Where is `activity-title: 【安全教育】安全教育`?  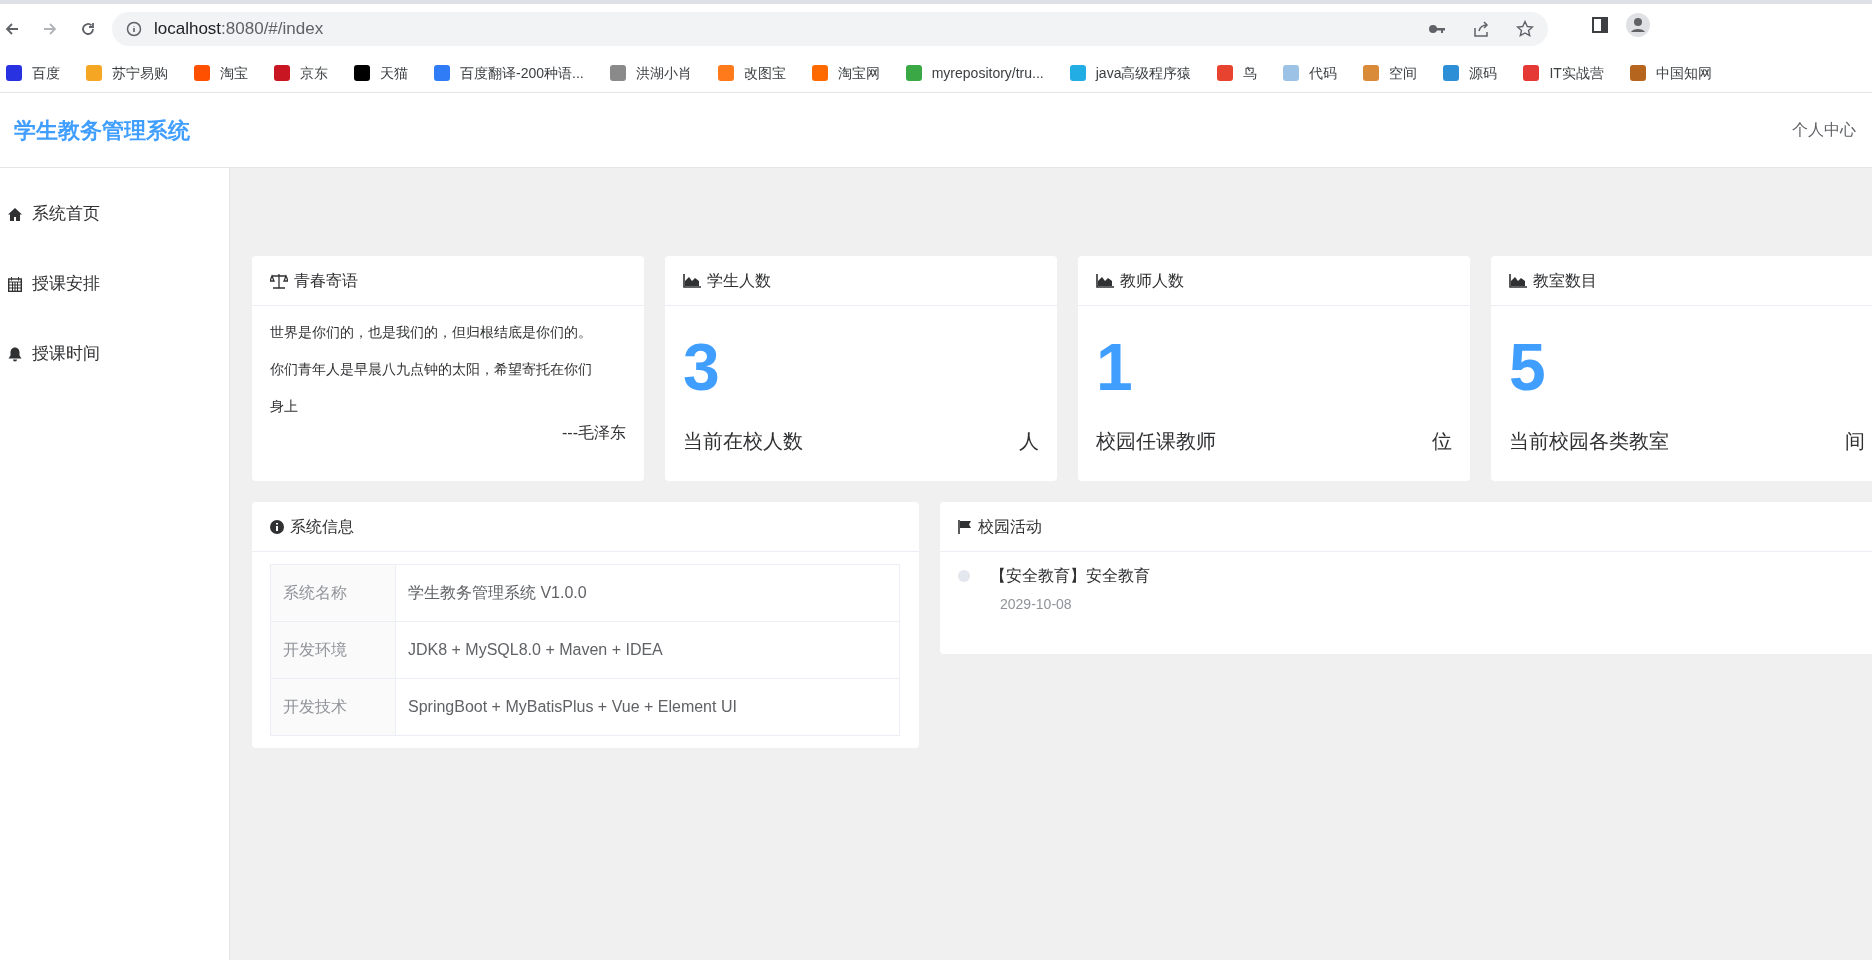 activity-title: 【安全教育】安全教育 is located at coordinates (1070, 576).